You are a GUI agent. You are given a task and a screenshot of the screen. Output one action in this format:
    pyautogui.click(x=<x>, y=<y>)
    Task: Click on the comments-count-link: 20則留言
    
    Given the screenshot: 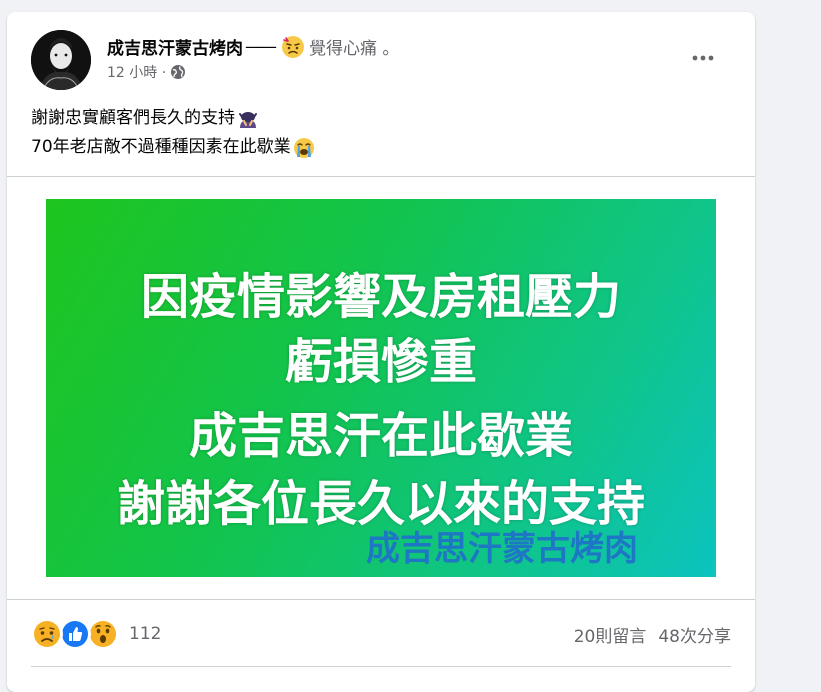 What is the action you would take?
    pyautogui.click(x=610, y=634)
    